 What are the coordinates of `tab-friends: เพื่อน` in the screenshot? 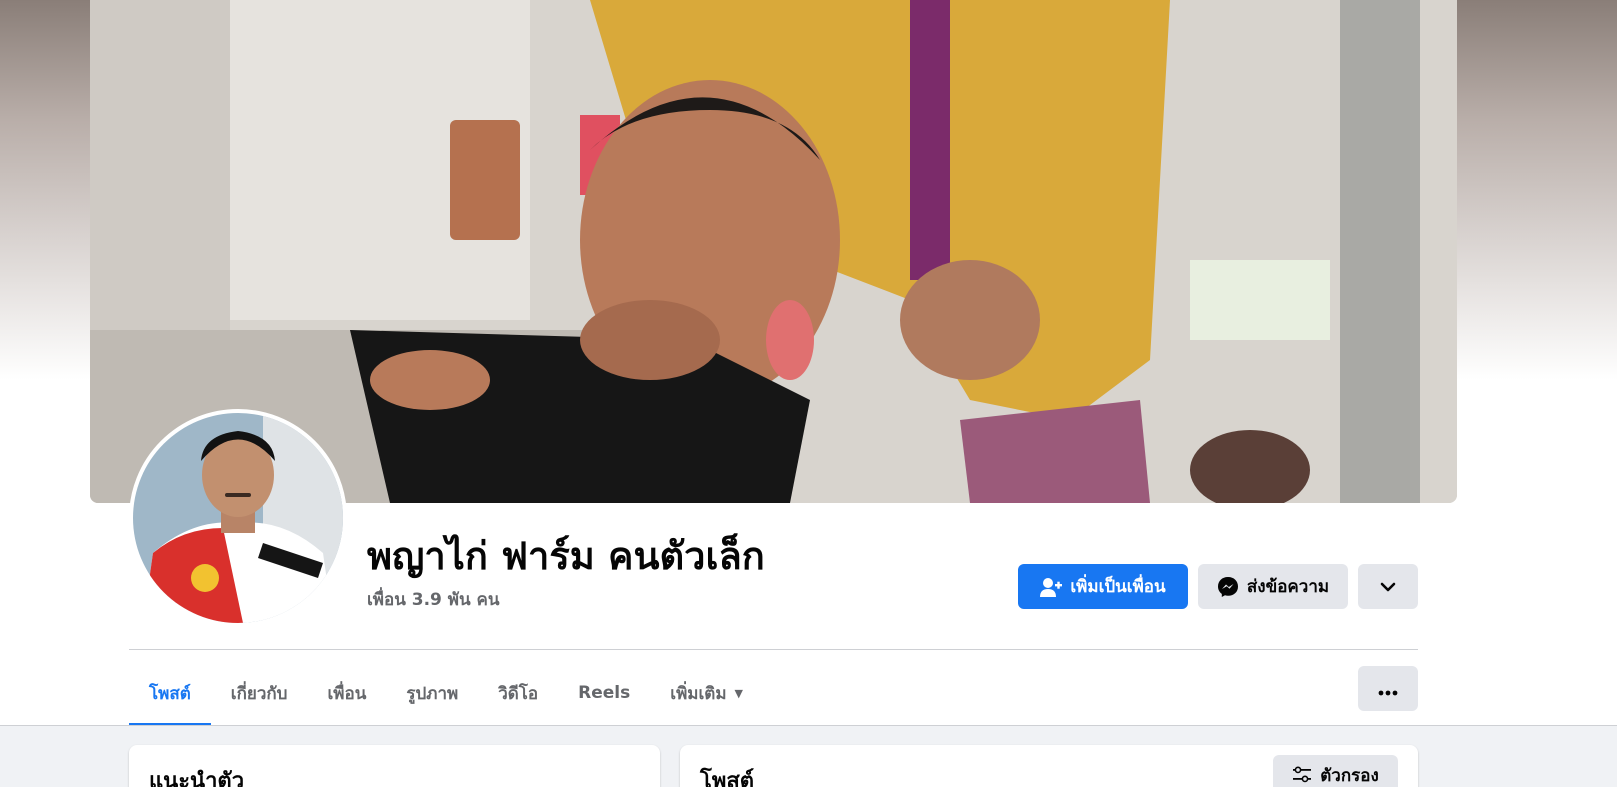 It's located at (346, 693).